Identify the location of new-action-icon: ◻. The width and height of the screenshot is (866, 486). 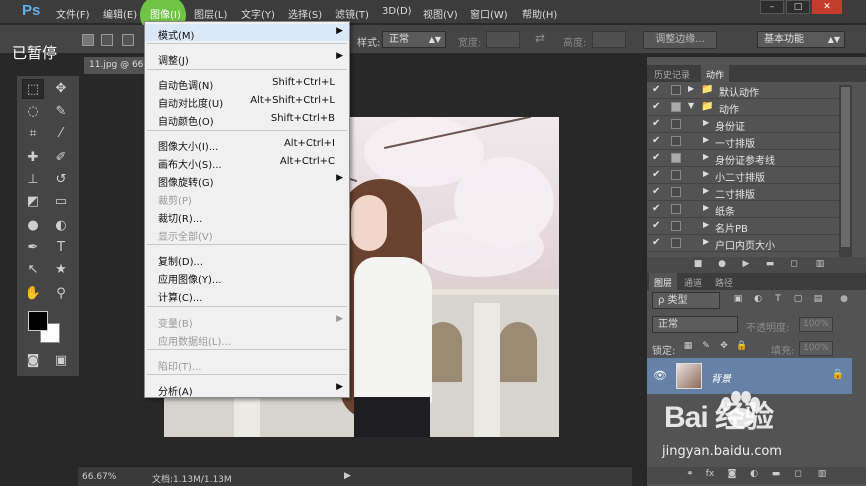
(794, 265).